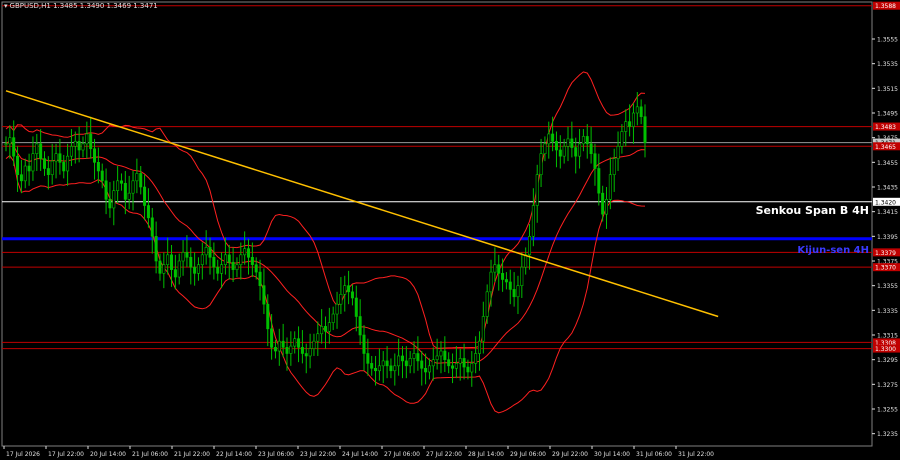 The width and height of the screenshot is (900, 460). What do you see at coordinates (887, 212) in the screenshot?
I see `y-tick-label-7: 1.3415` at bounding box center [887, 212].